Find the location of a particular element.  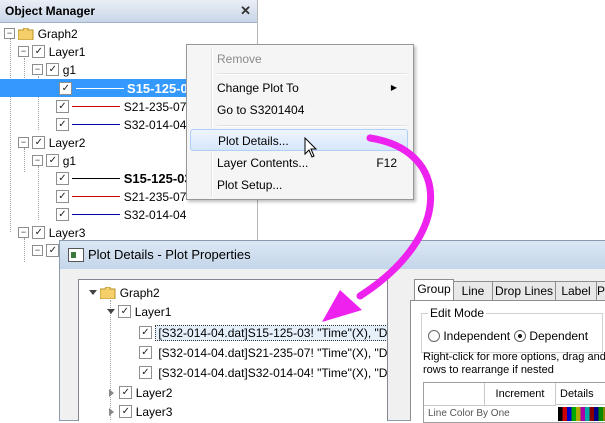

app-icon is located at coordinates (76, 255).